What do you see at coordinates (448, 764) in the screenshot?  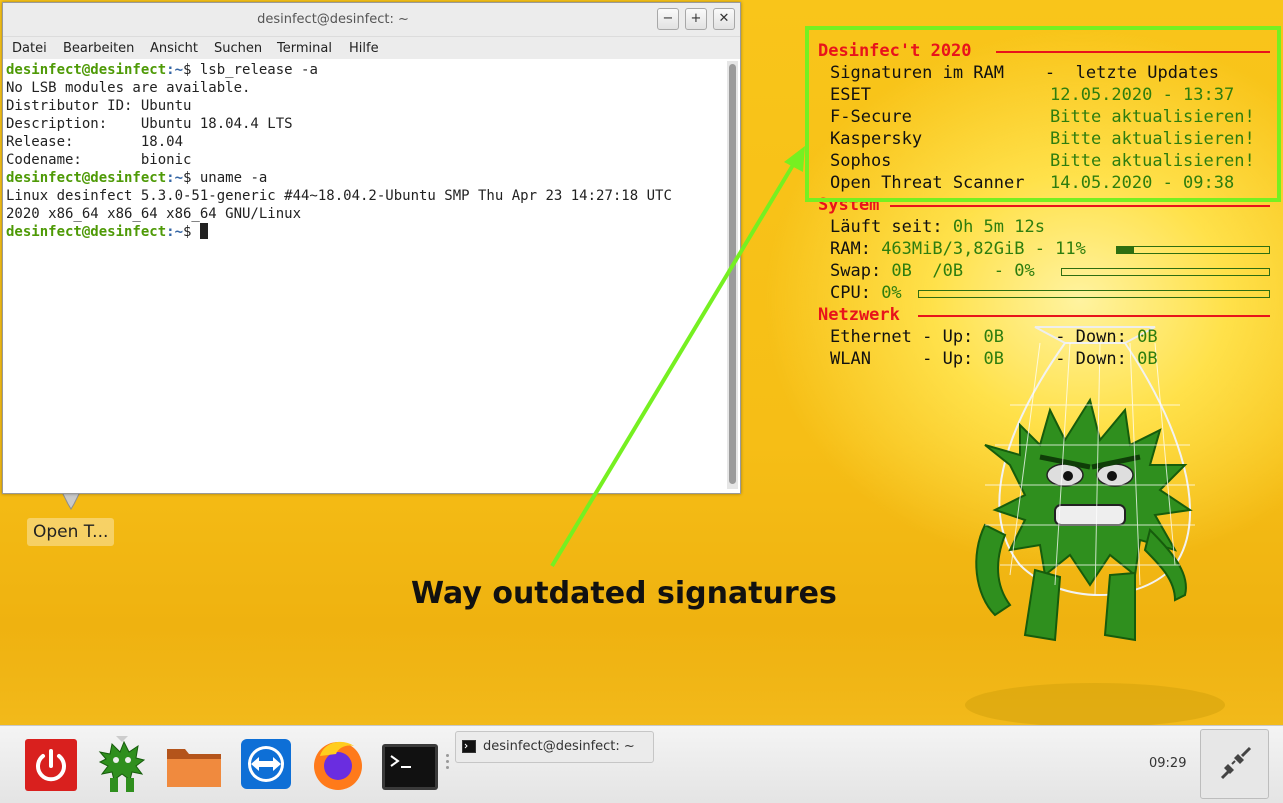 I see `taskbar-separator` at bounding box center [448, 764].